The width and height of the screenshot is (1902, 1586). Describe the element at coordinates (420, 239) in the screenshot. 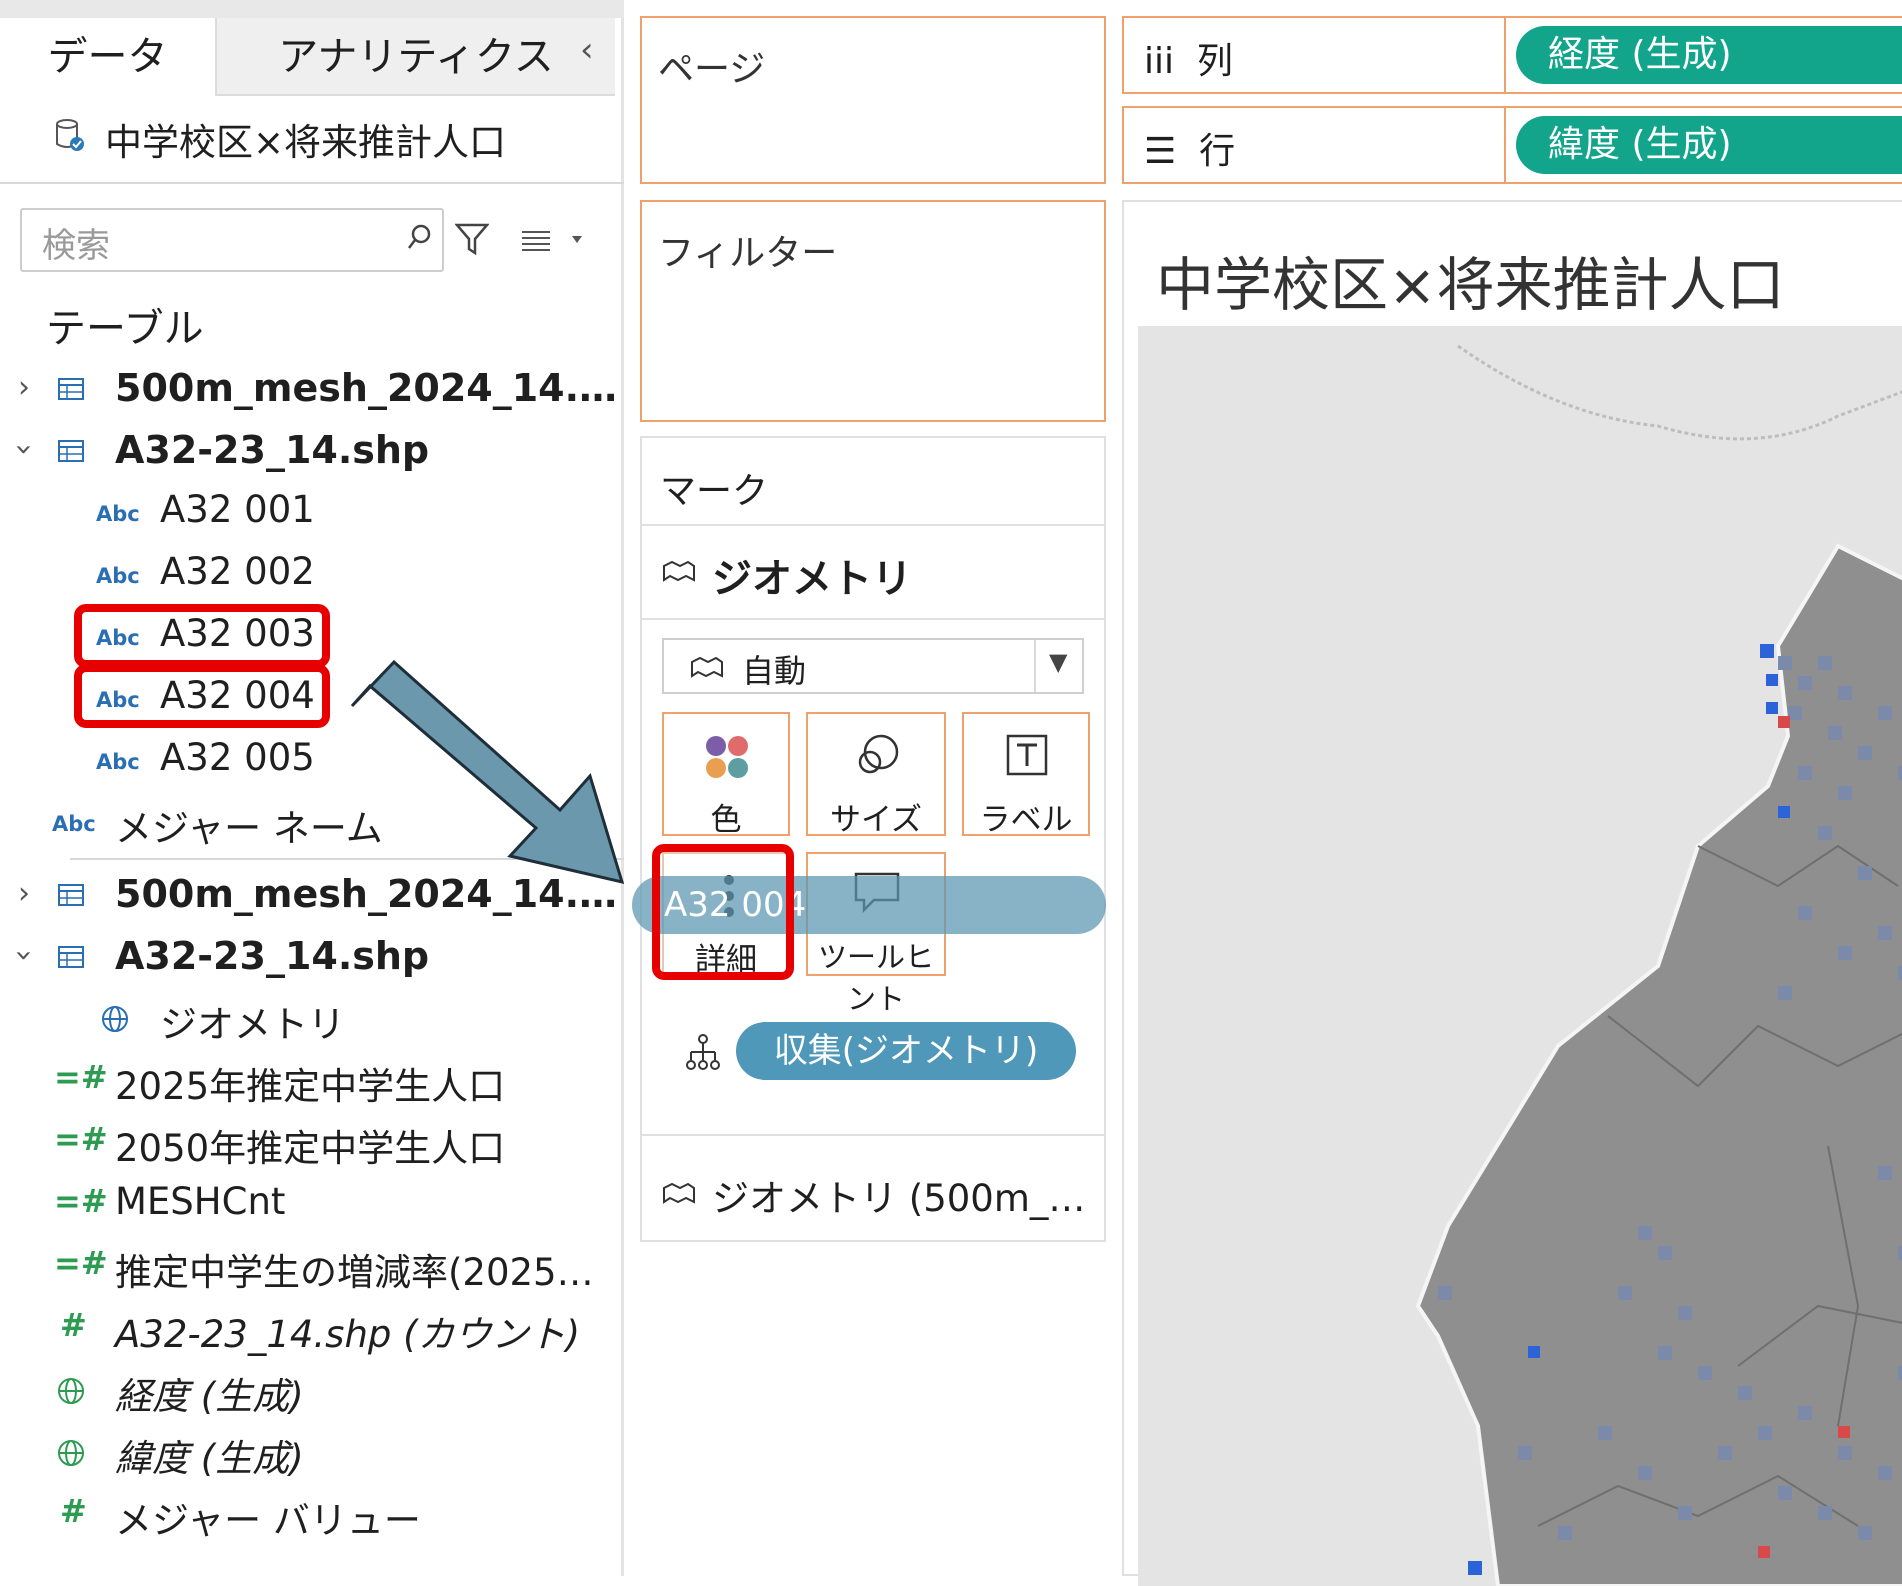

I see `search-icon` at that location.